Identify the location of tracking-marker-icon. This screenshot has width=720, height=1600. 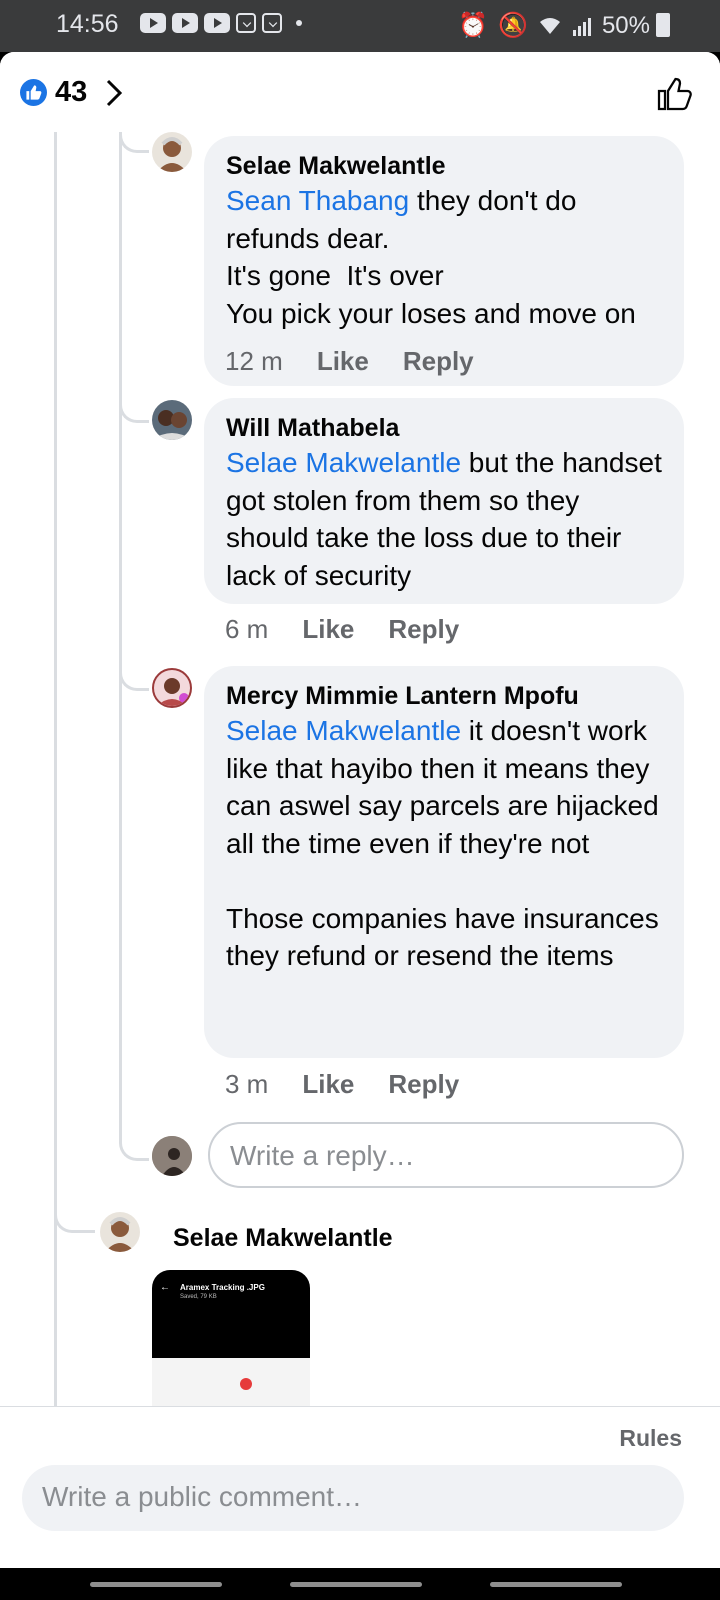
(246, 1384).